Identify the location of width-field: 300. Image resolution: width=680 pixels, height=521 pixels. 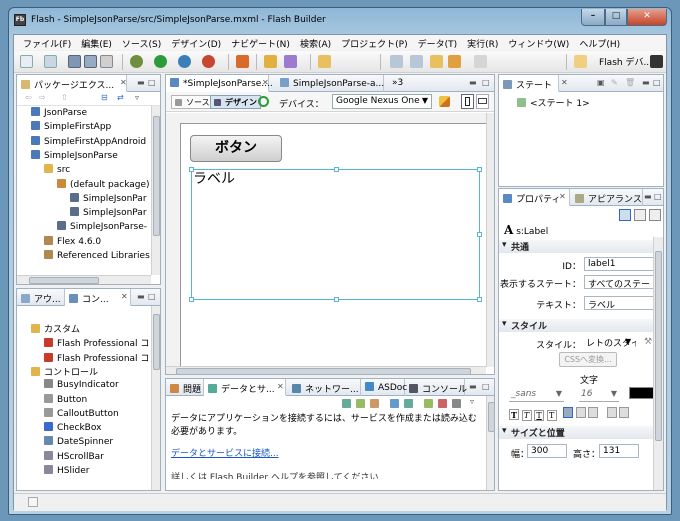
(547, 451).